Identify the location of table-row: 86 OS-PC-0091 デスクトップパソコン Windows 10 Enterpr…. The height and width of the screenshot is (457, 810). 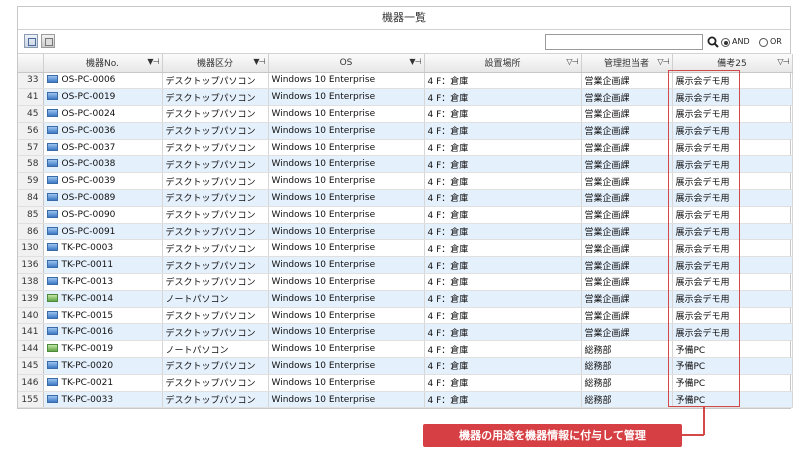
(405, 232).